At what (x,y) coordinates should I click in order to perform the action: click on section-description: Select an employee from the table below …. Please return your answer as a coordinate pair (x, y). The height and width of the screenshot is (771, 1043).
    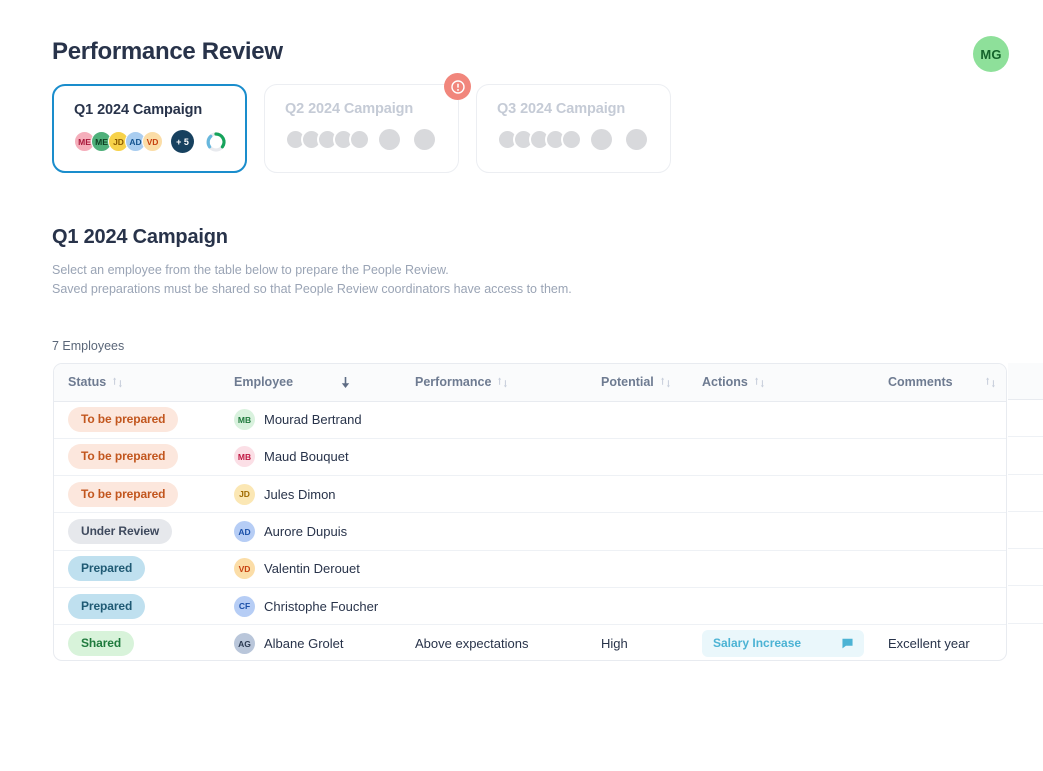
    Looking at the image, I should click on (312, 280).